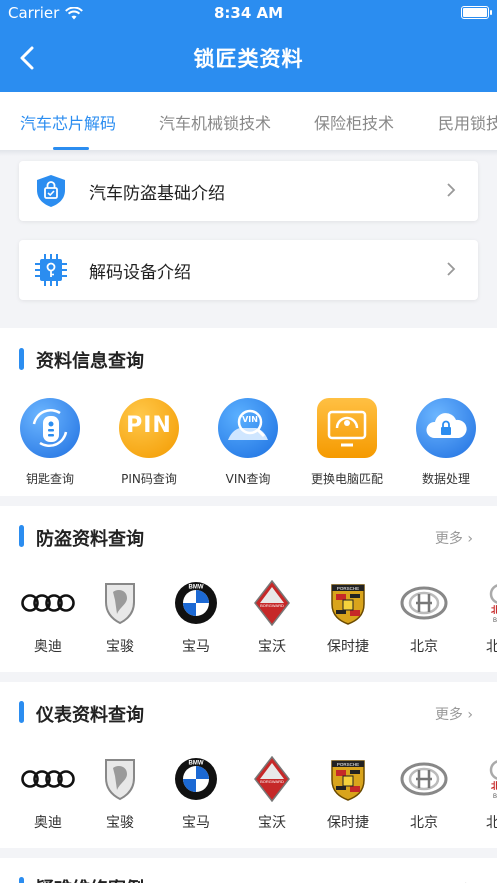  Describe the element at coordinates (68, 122) in the screenshot. I see `tab-car-chip-decoding: 汽车芯片解码` at that location.